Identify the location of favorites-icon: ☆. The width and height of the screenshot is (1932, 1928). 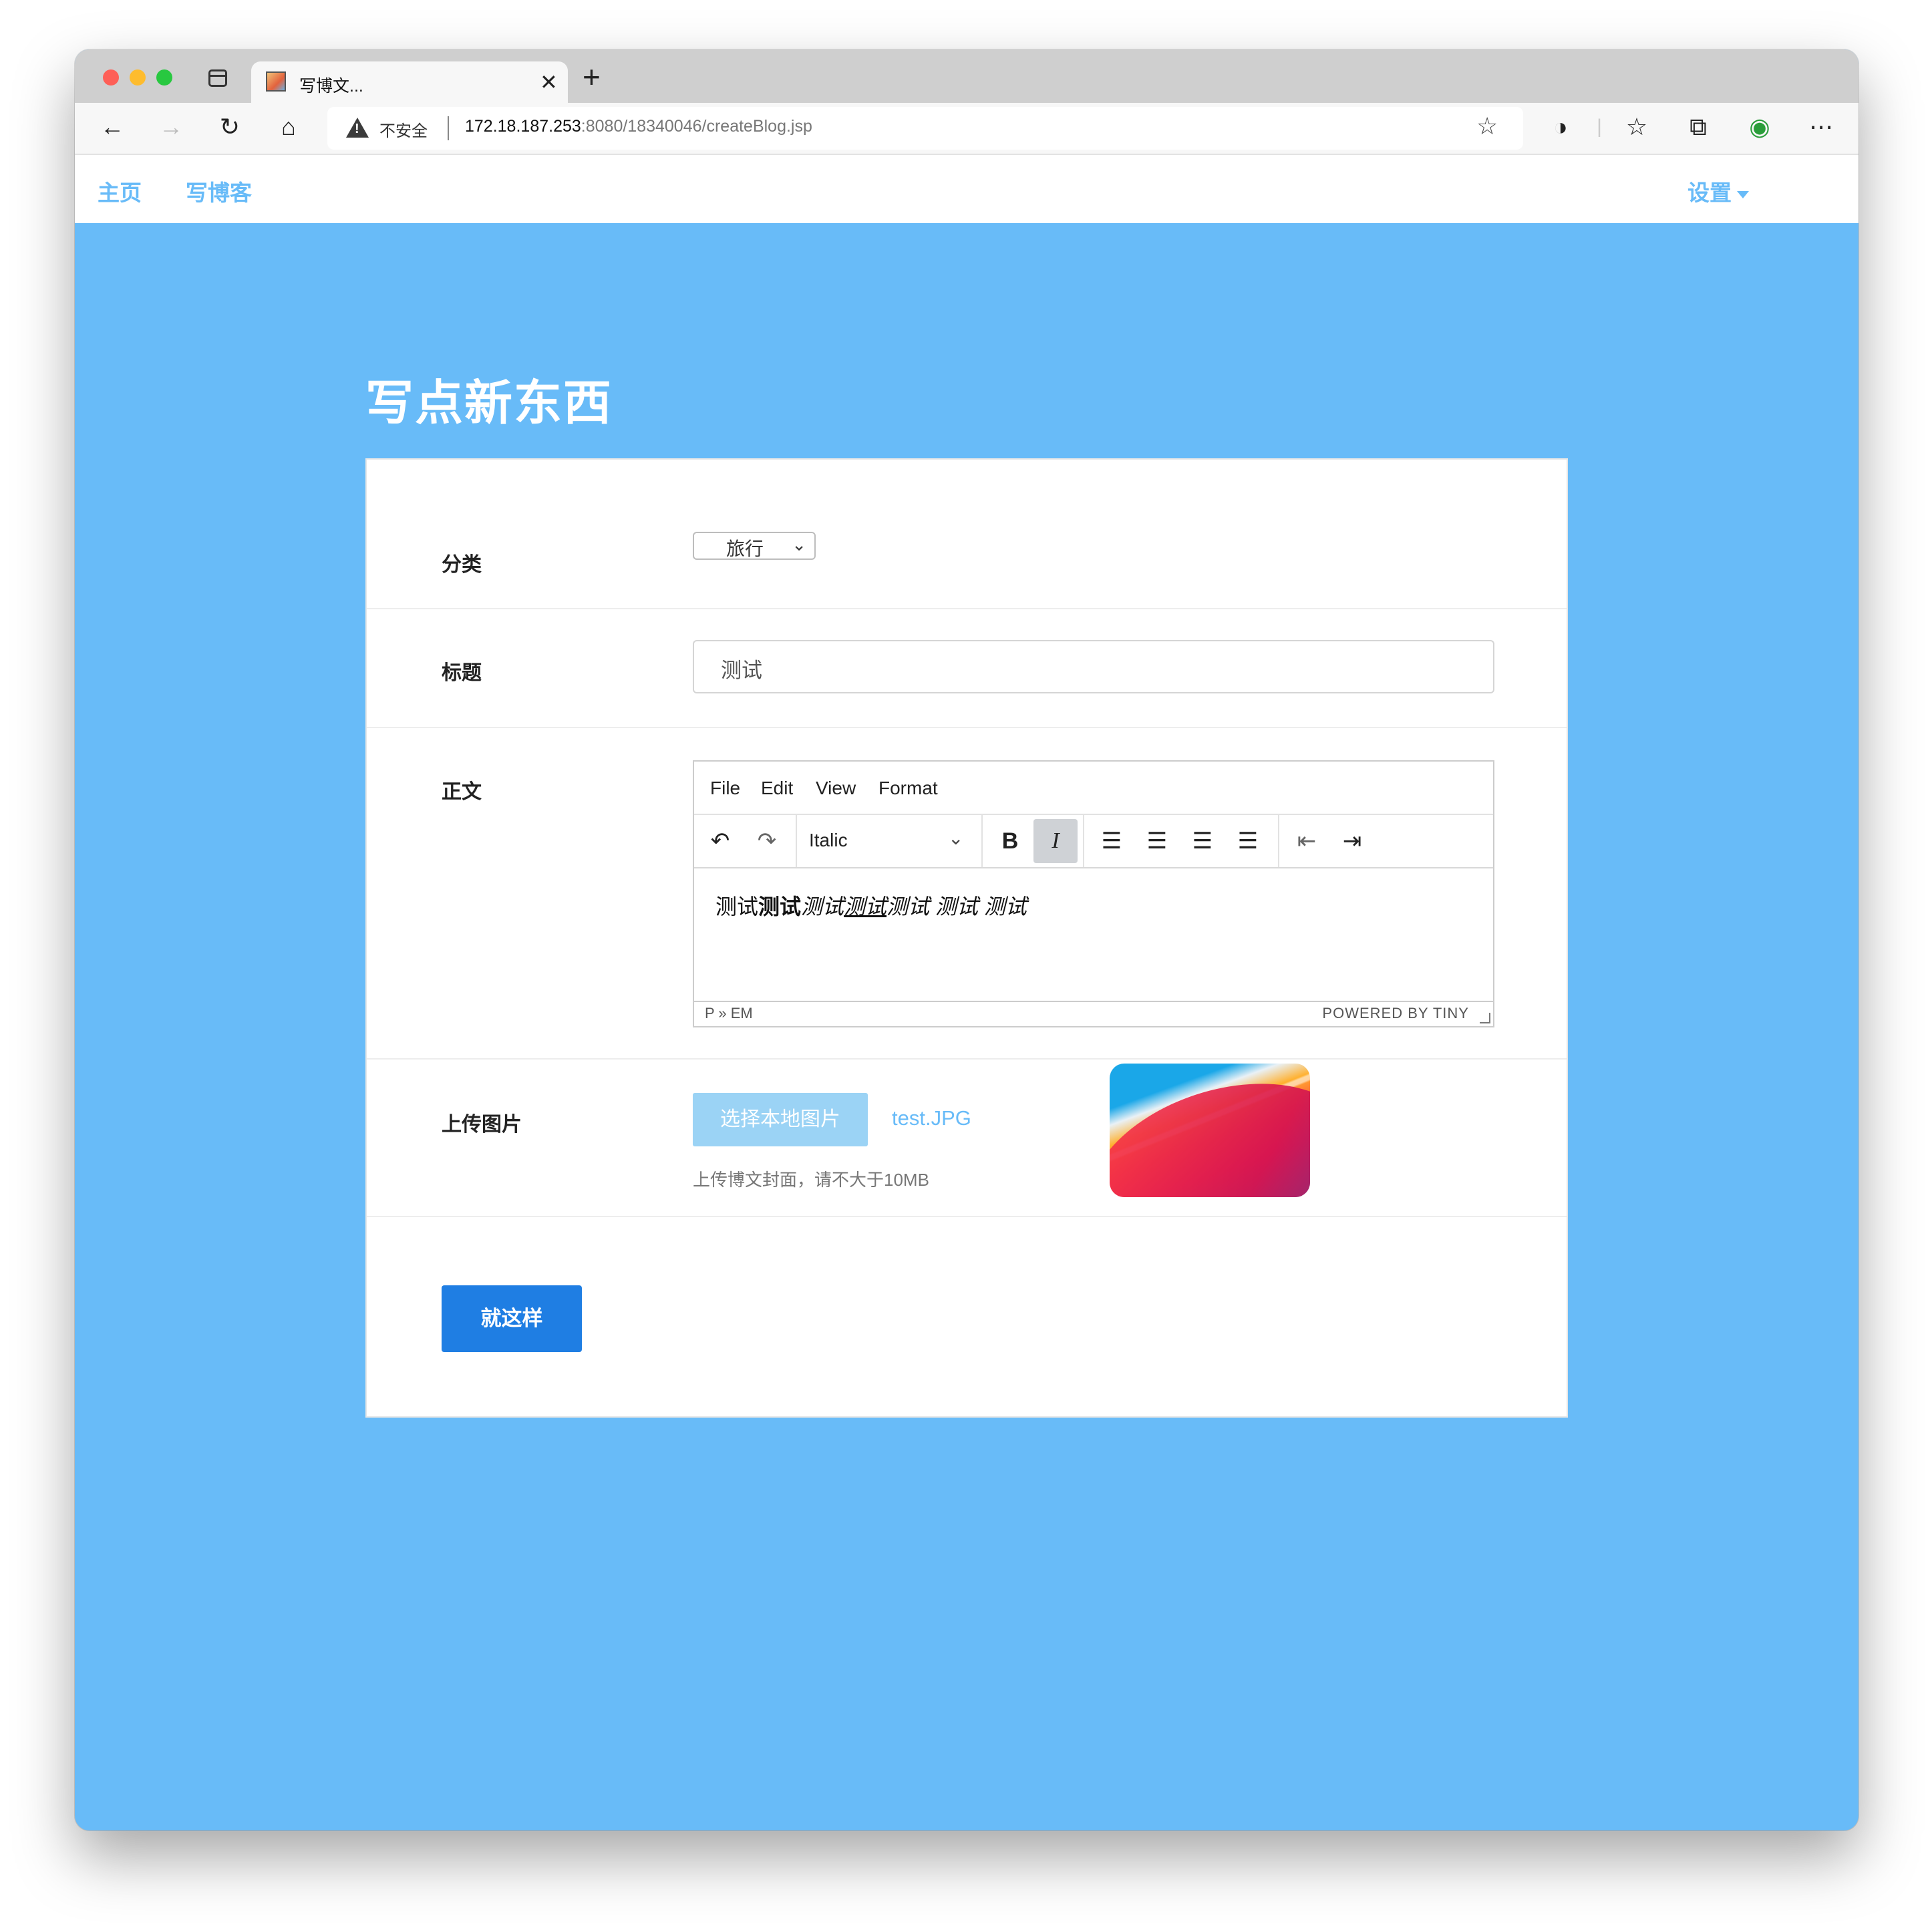
(1637, 127).